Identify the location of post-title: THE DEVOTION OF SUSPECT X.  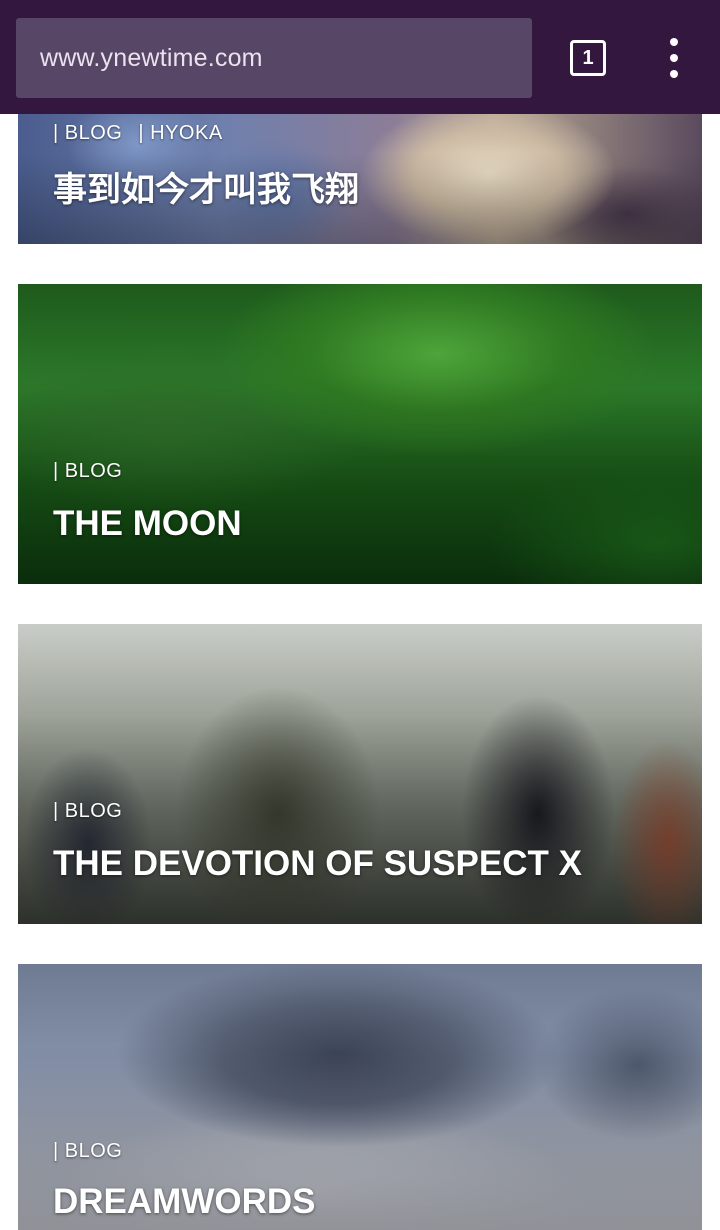
(317, 864).